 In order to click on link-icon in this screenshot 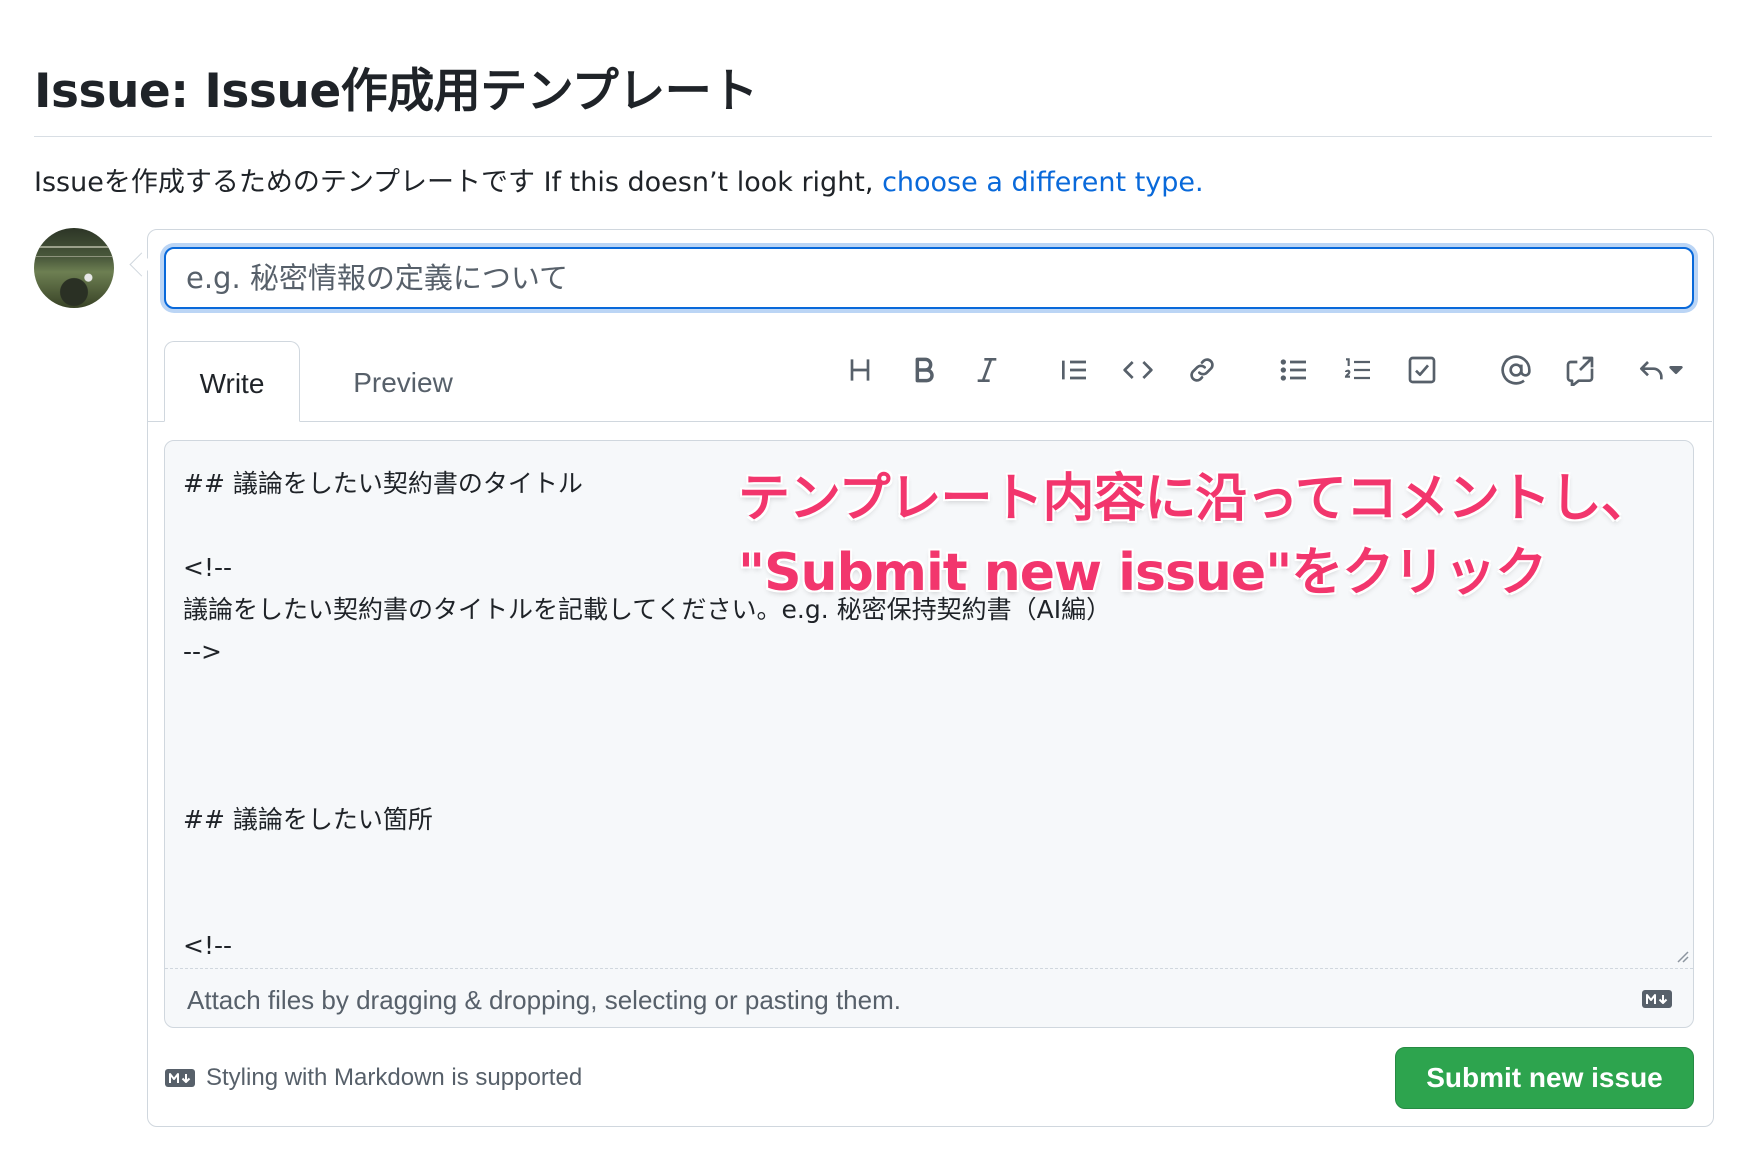, I will do `click(1202, 370)`.